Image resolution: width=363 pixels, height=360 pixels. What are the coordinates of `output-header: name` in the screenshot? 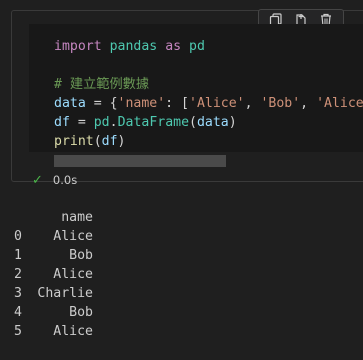 It's located at (77, 217).